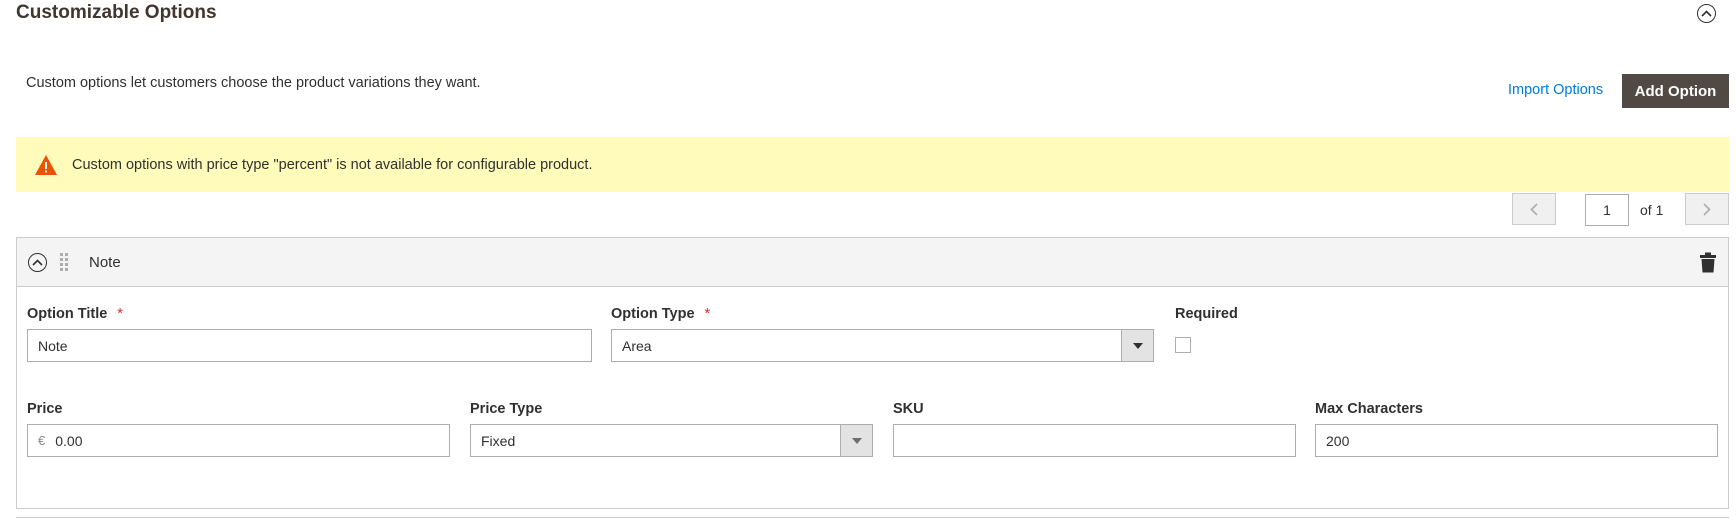 The image size is (1736, 520). What do you see at coordinates (661, 314) in the screenshot?
I see `option-type-label: Option Type *` at bounding box center [661, 314].